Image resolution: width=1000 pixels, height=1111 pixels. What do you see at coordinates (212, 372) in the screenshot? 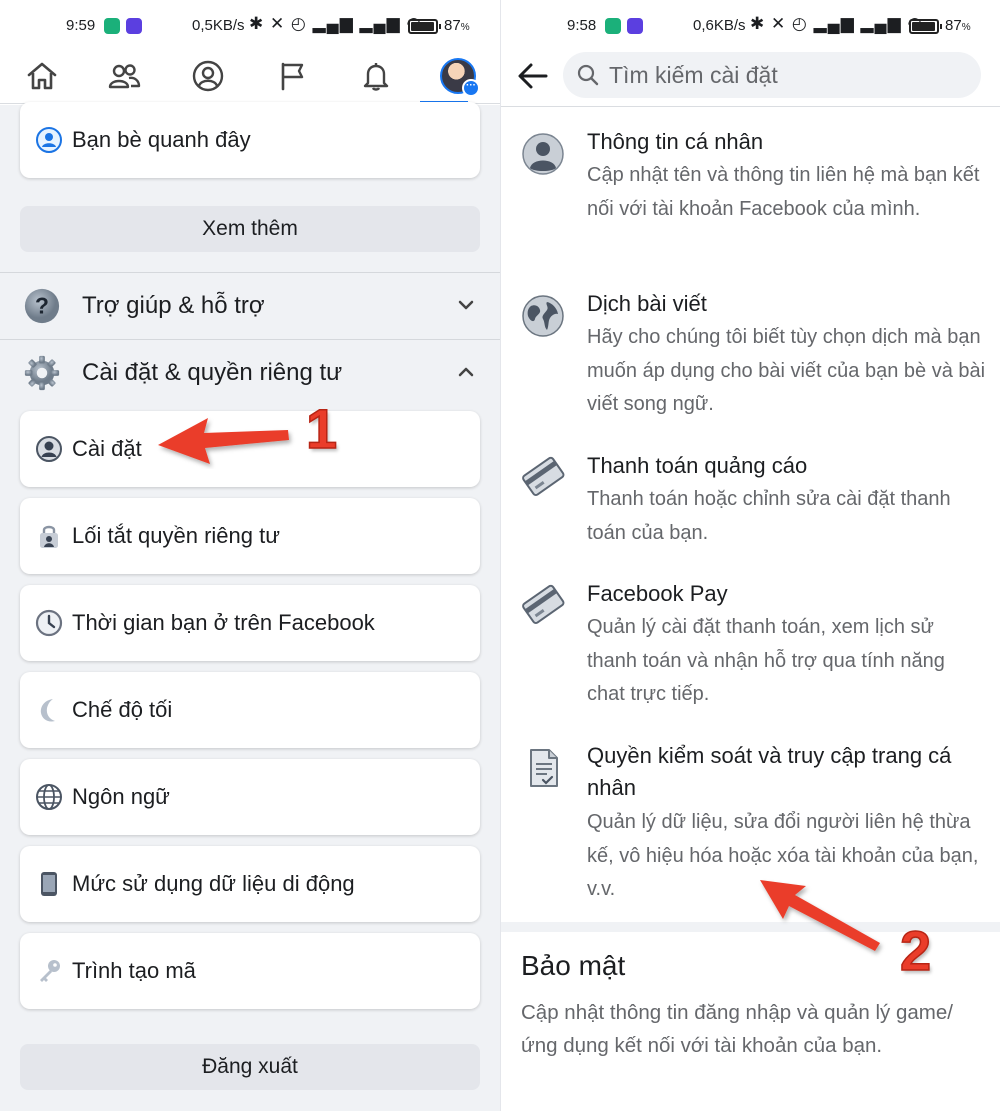
I see `settings-privacy-label: Cài đặt & quyền riêng tư` at bounding box center [212, 372].